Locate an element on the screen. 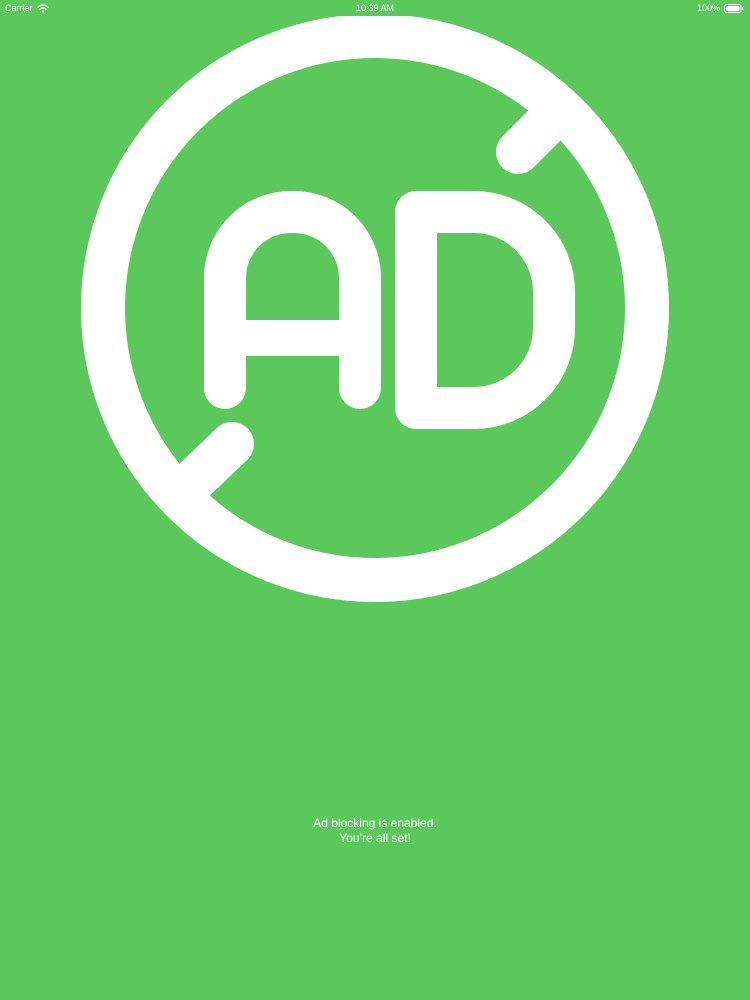  battery-icon is located at coordinates (734, 8).